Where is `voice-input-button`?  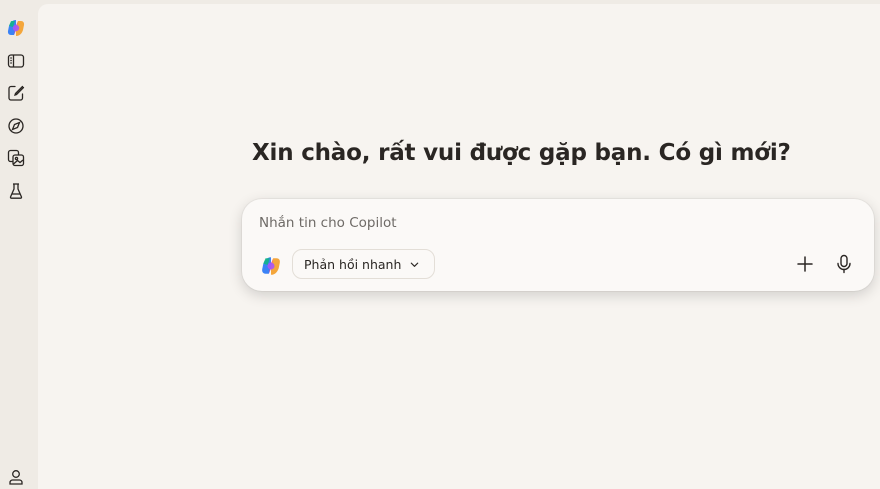 voice-input-button is located at coordinates (844, 266).